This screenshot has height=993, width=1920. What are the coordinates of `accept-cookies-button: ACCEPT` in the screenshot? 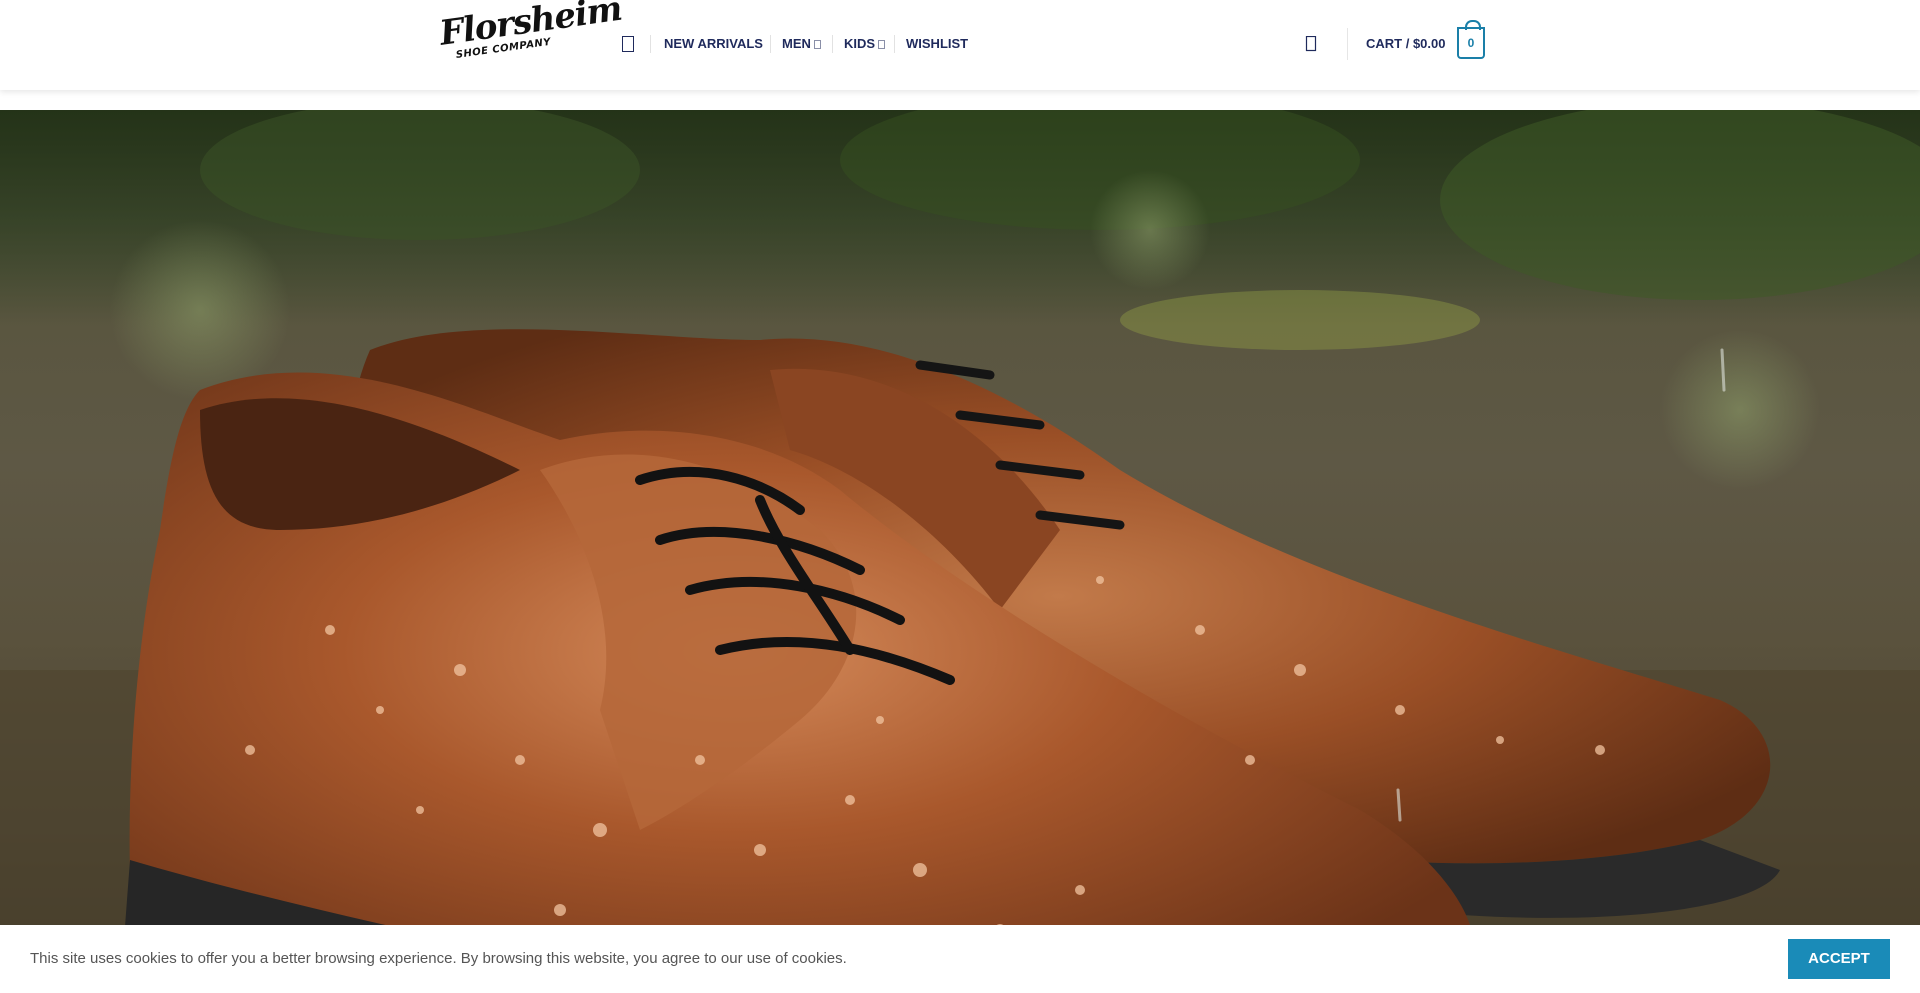 It's located at (1839, 959).